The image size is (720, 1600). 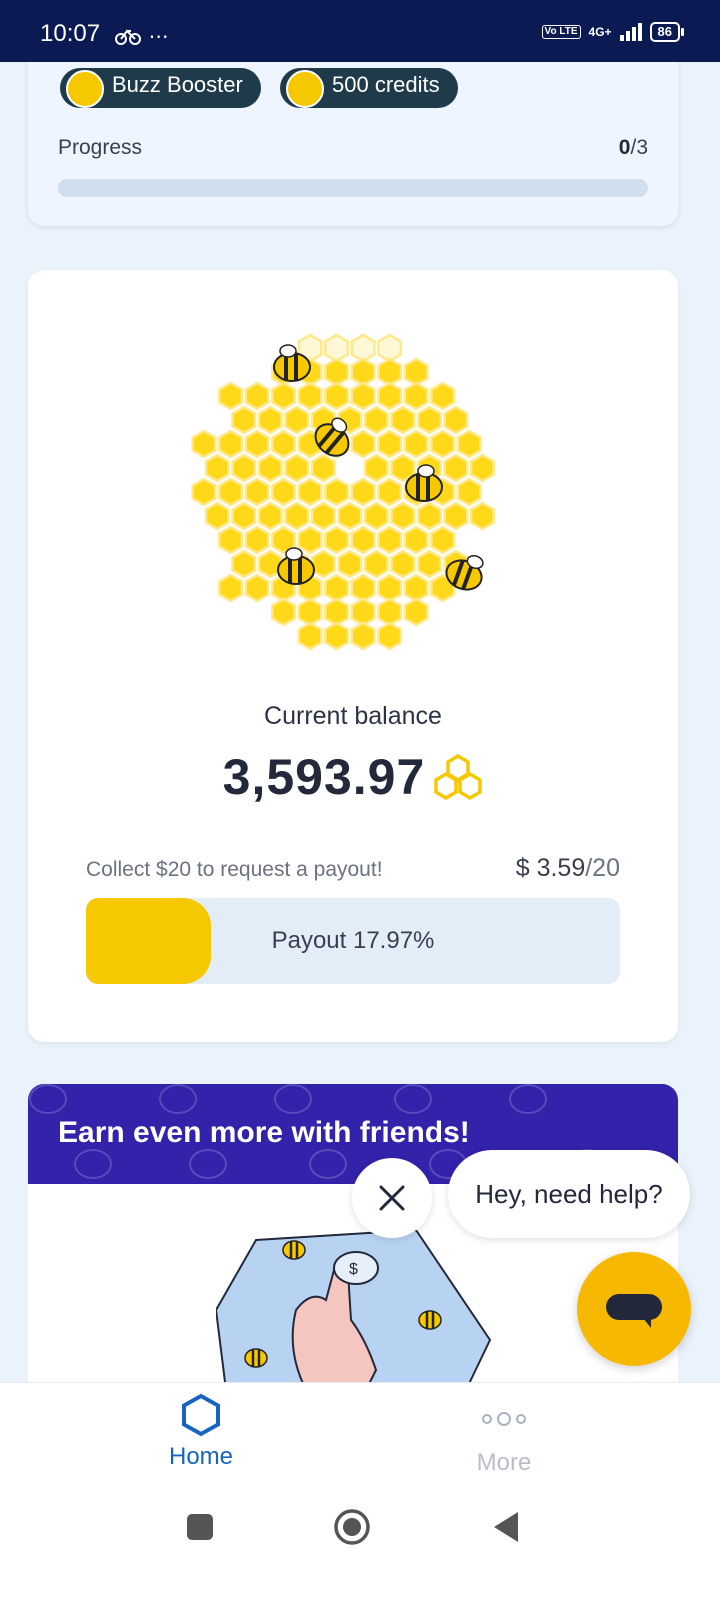 I want to click on challenge-card: Buzz Booster 500 credits Progress 0/3, so click(x=353, y=133).